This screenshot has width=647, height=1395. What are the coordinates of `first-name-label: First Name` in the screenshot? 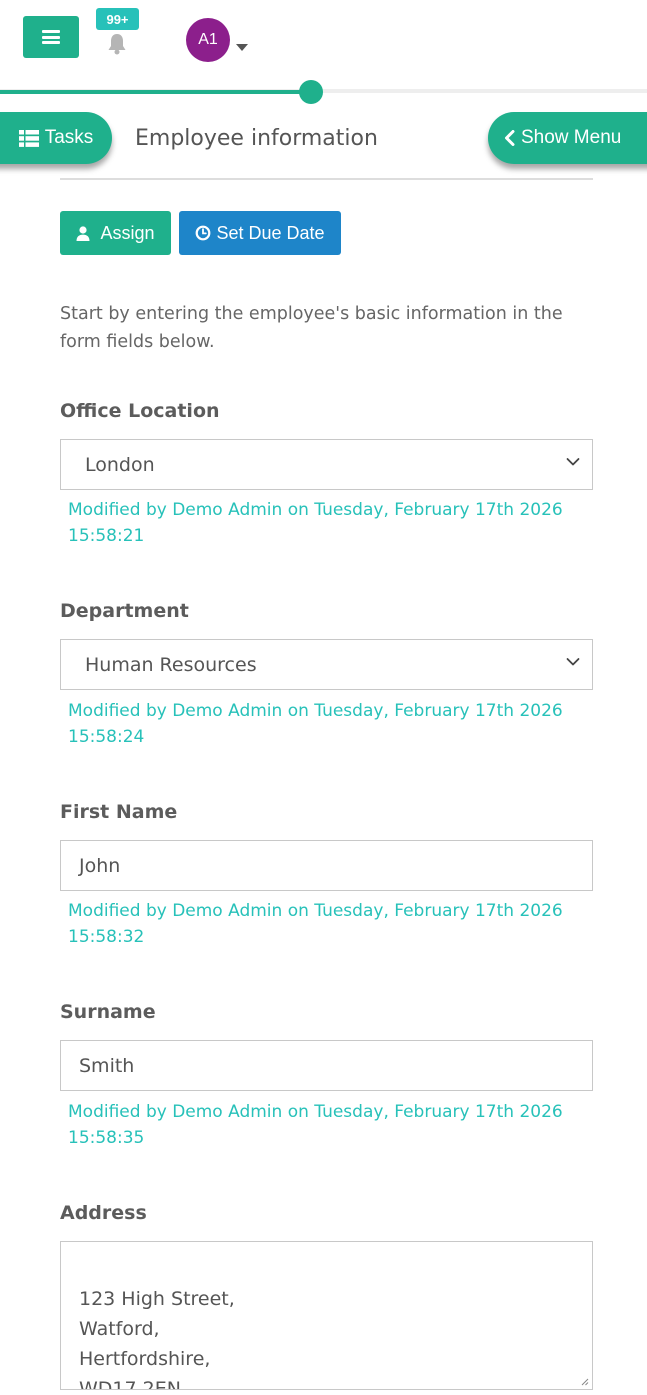 It's located at (119, 812).